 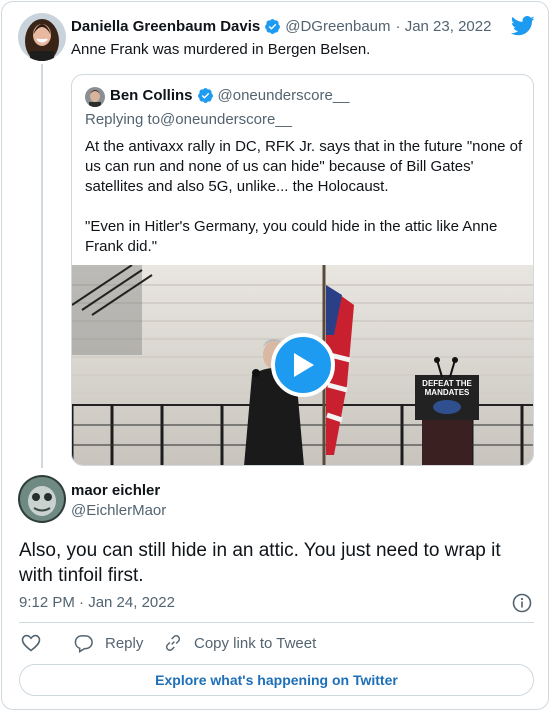 I want to click on quoted-tweet-header: Ben Collins @oneunderscore__, so click(x=230, y=95).